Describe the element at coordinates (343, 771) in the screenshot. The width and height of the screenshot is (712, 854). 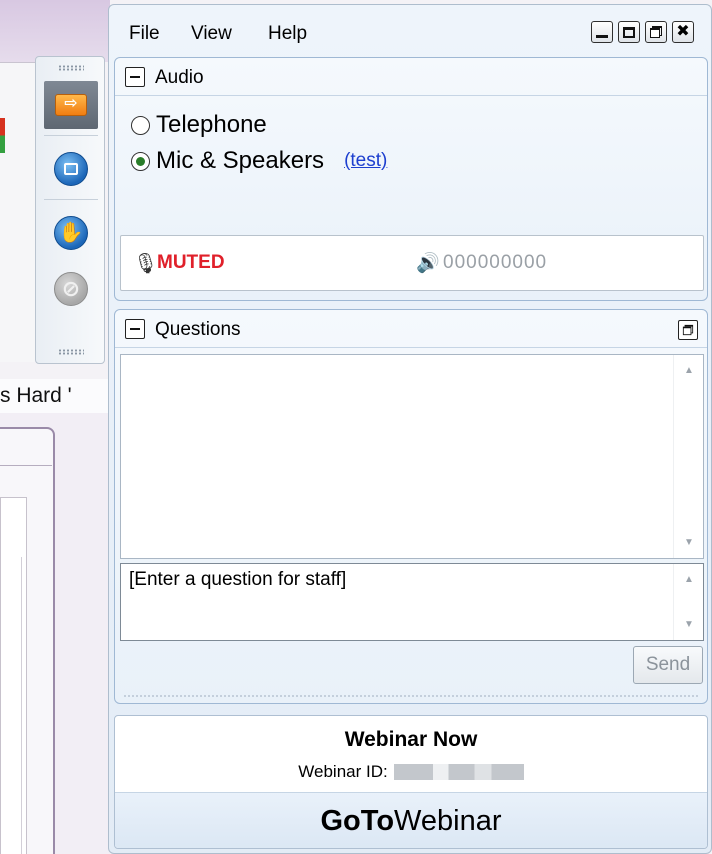
I see `webinar-id-label: Webinar ID:` at that location.